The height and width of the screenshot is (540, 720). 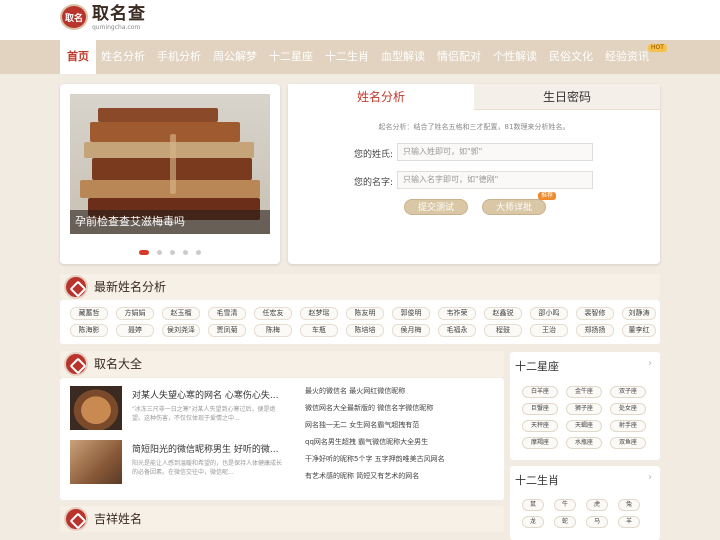 What do you see at coordinates (457, 313) in the screenshot?
I see `name-tag: 韦祚荣` at bounding box center [457, 313].